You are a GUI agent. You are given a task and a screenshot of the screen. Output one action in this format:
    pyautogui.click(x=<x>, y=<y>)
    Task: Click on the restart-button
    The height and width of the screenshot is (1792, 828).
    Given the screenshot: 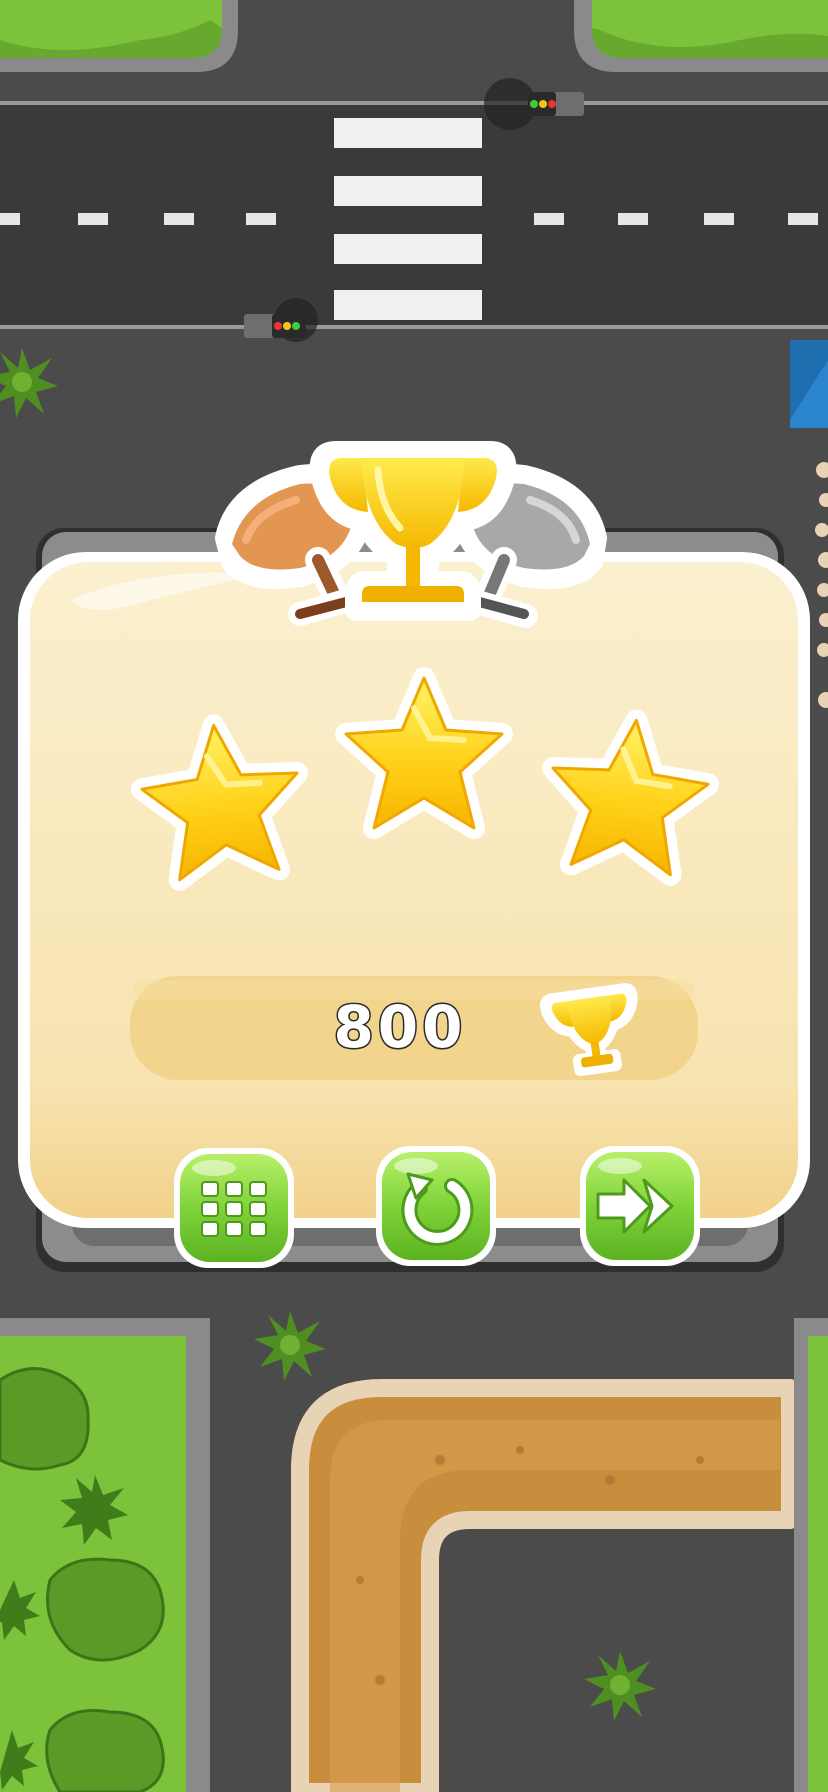 What is the action you would take?
    pyautogui.click(x=436, y=1206)
    